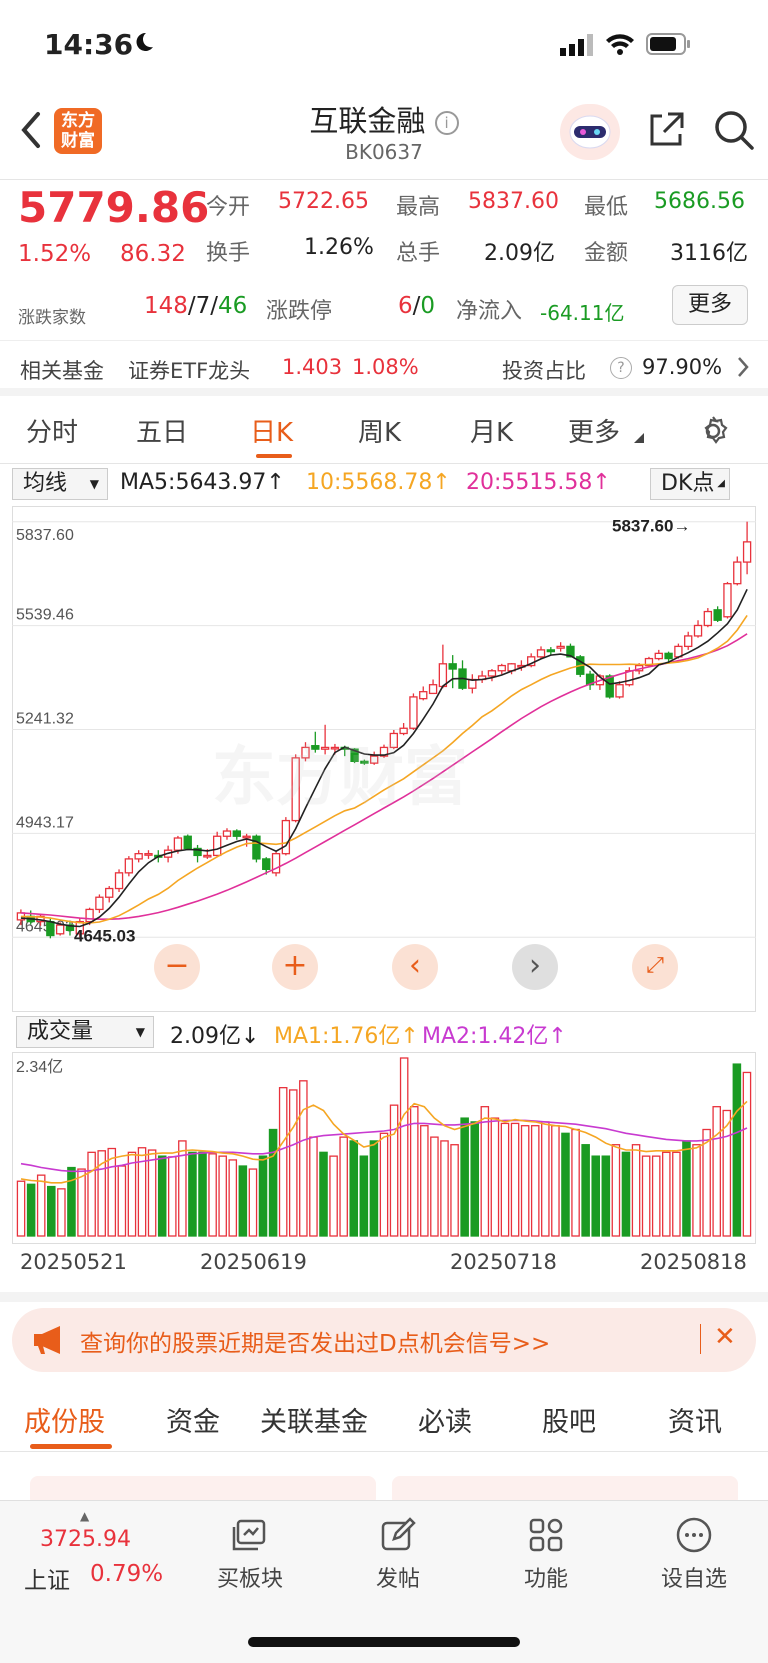  What do you see at coordinates (415, 967) in the screenshot?
I see `pan-left-button: ‹` at bounding box center [415, 967].